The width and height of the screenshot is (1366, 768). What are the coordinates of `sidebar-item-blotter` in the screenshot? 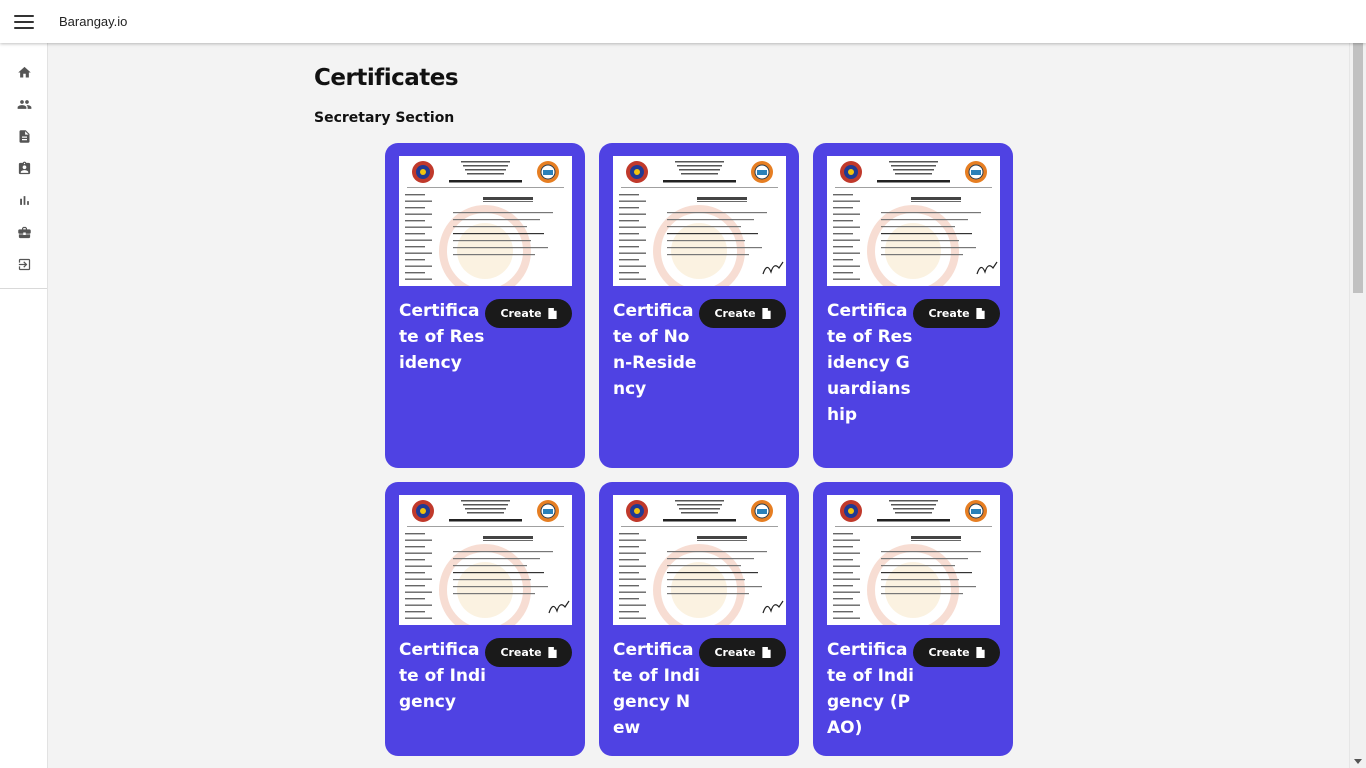 It's located at (24, 168).